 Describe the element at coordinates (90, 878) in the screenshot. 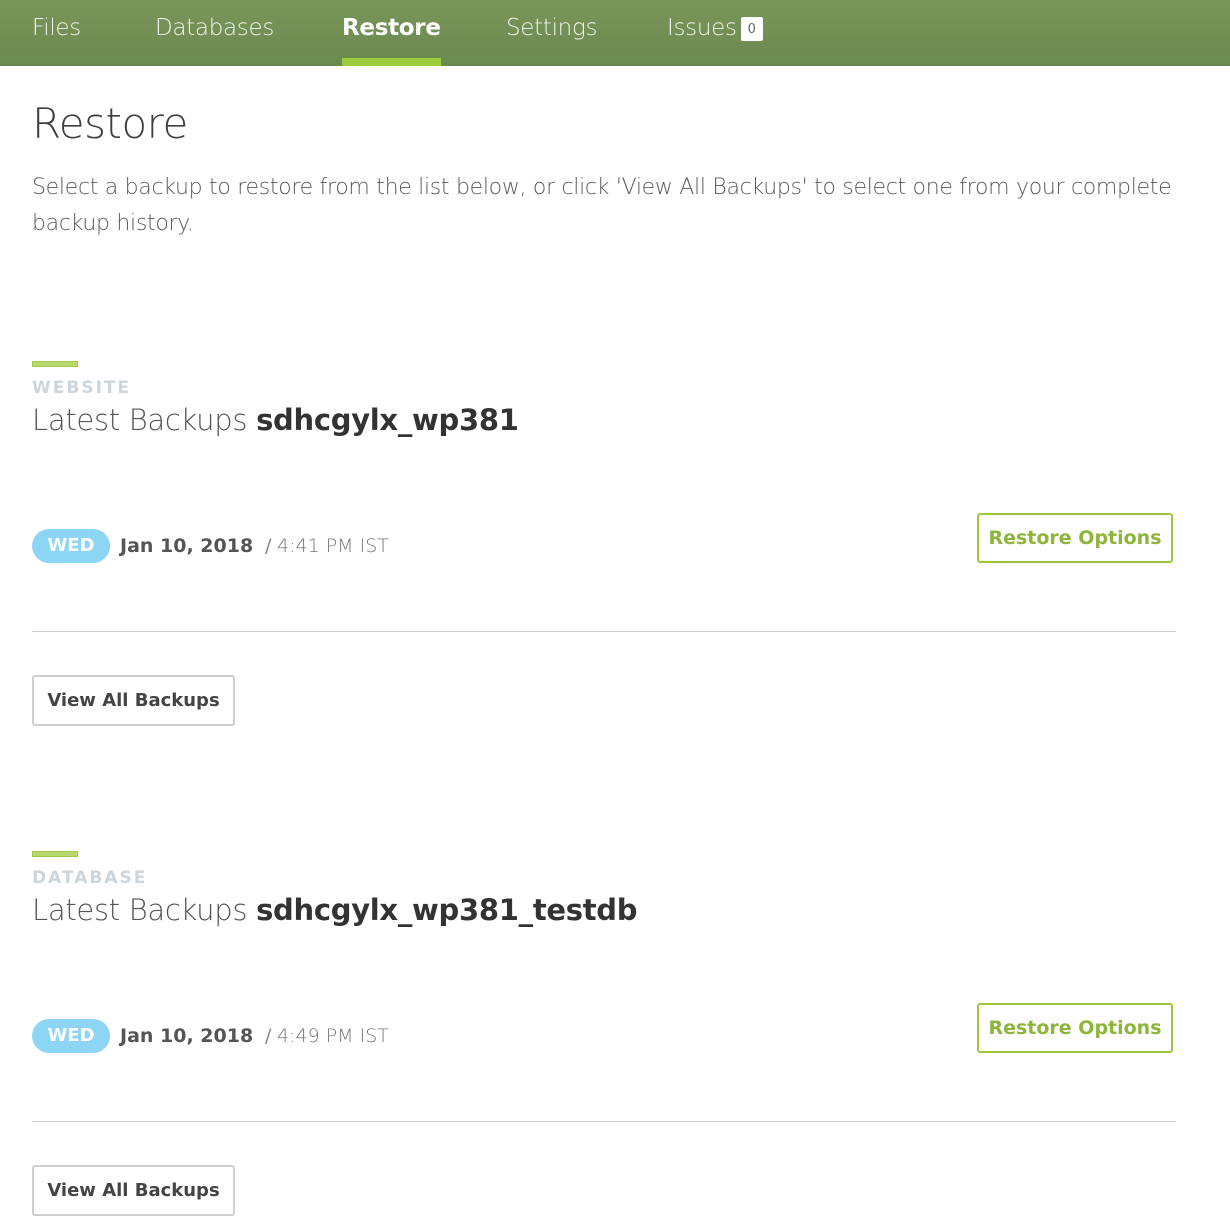

I see `section-kind-label: DATABASE` at that location.